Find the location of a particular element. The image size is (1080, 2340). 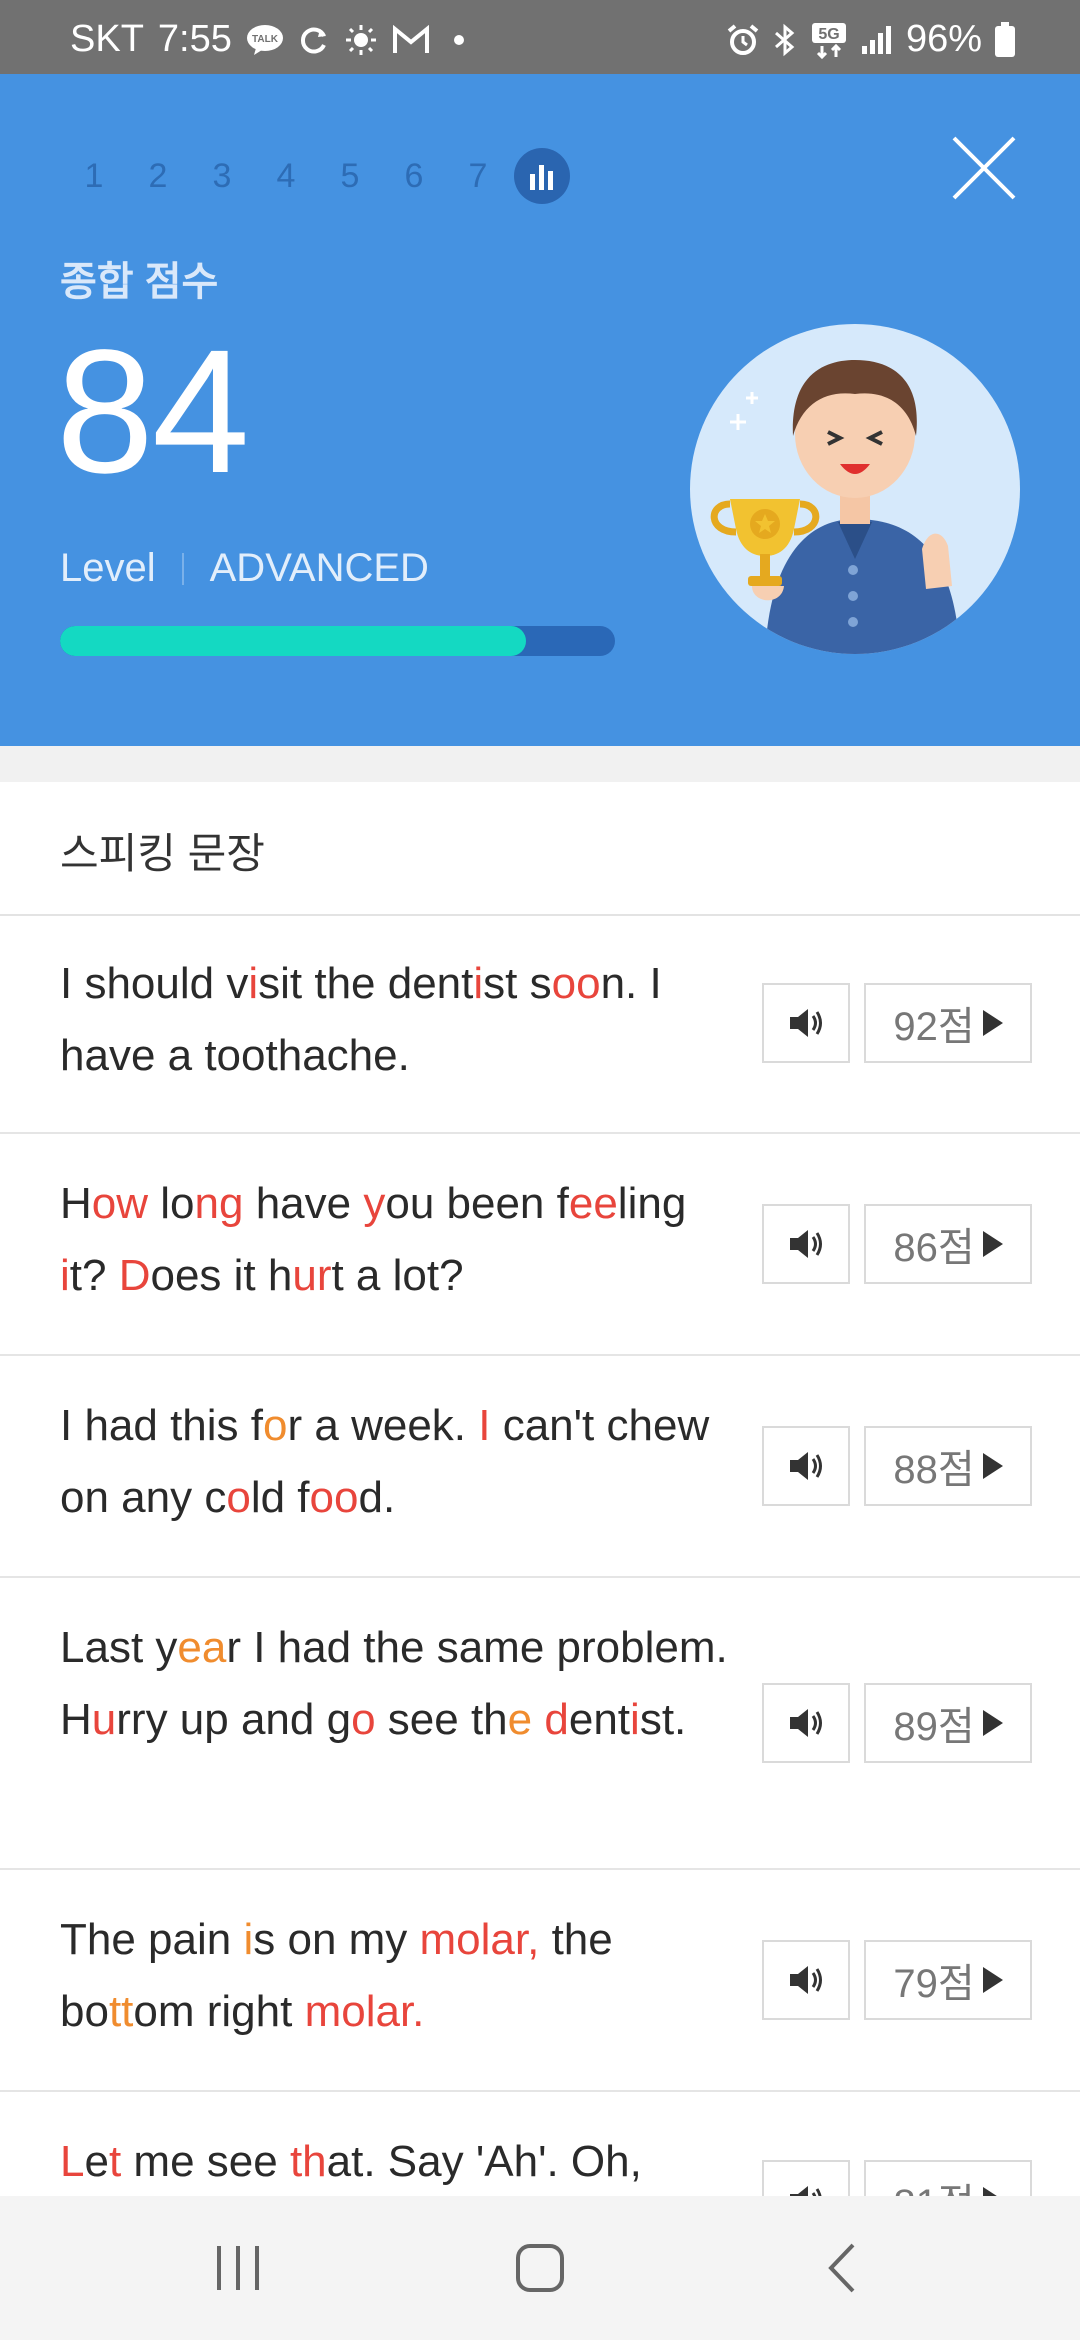

sentence-score-button: 79점 is located at coordinates (948, 1980).